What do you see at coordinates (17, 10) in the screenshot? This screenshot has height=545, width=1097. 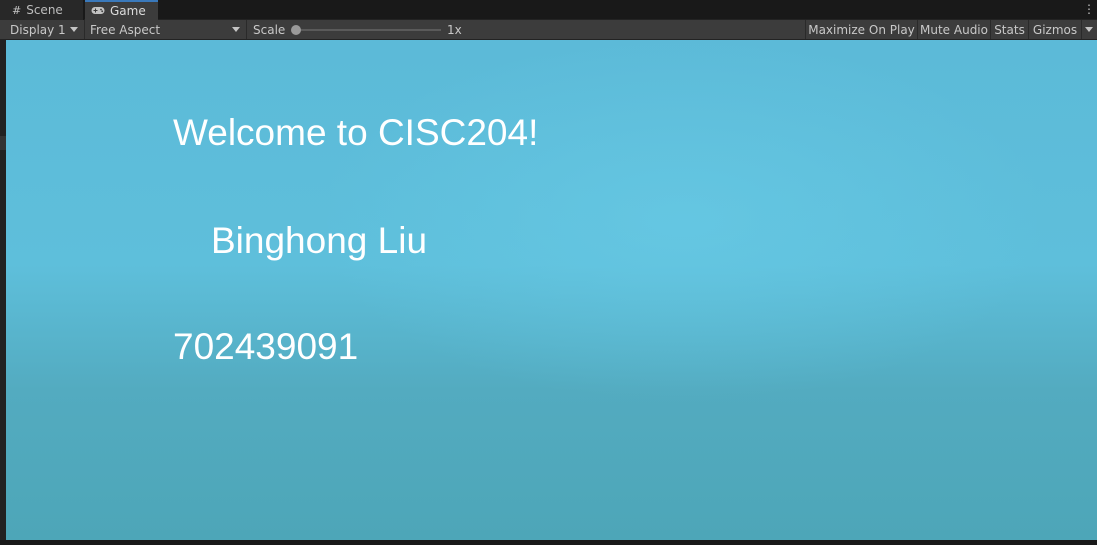 I see `grid-icon: #` at bounding box center [17, 10].